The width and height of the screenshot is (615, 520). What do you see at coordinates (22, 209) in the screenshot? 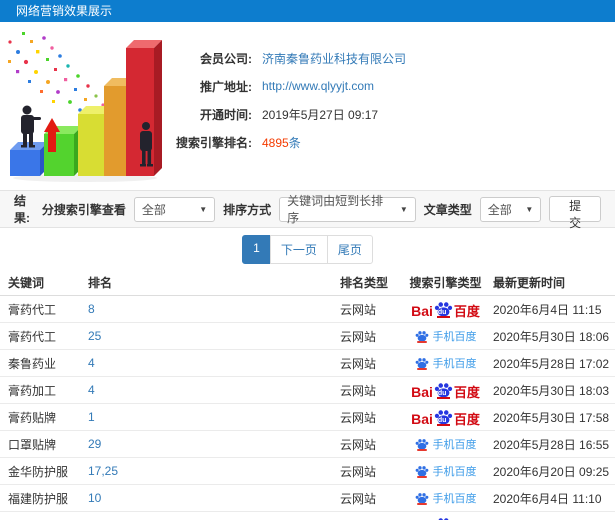
I see `result-section-label: 结果:` at bounding box center [22, 209].